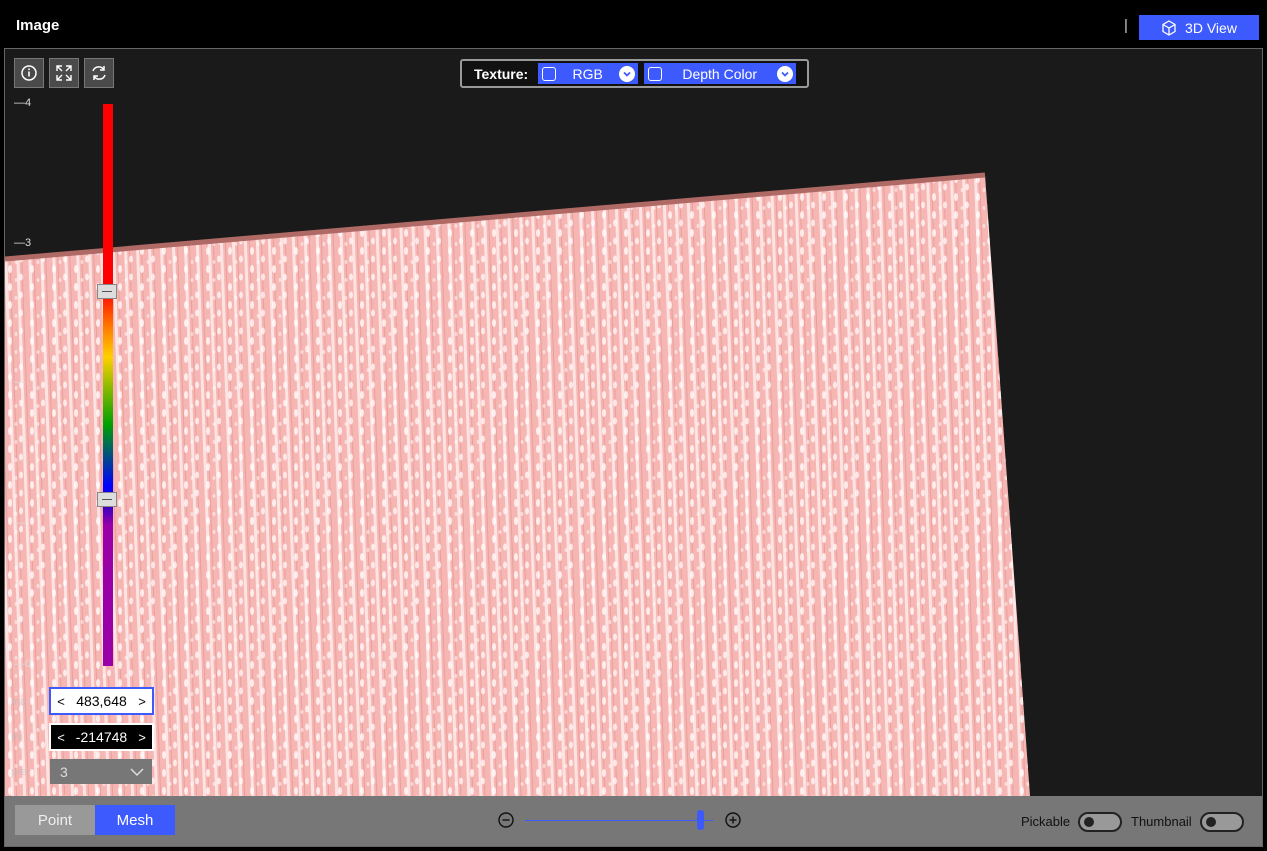 This screenshot has height=851, width=1267. What do you see at coordinates (101, 771) in the screenshot?
I see `precision-select: 3` at bounding box center [101, 771].